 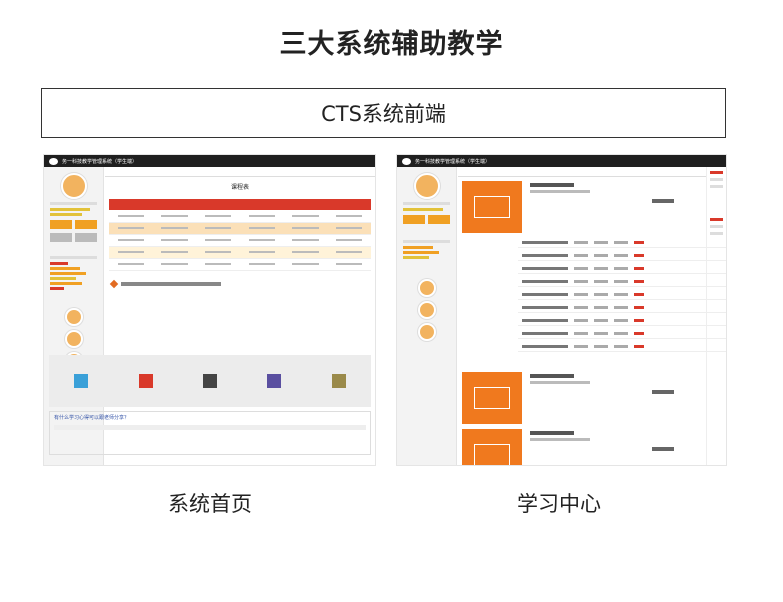 What do you see at coordinates (391, 44) in the screenshot?
I see `page-title: 三大系统辅助教学` at bounding box center [391, 44].